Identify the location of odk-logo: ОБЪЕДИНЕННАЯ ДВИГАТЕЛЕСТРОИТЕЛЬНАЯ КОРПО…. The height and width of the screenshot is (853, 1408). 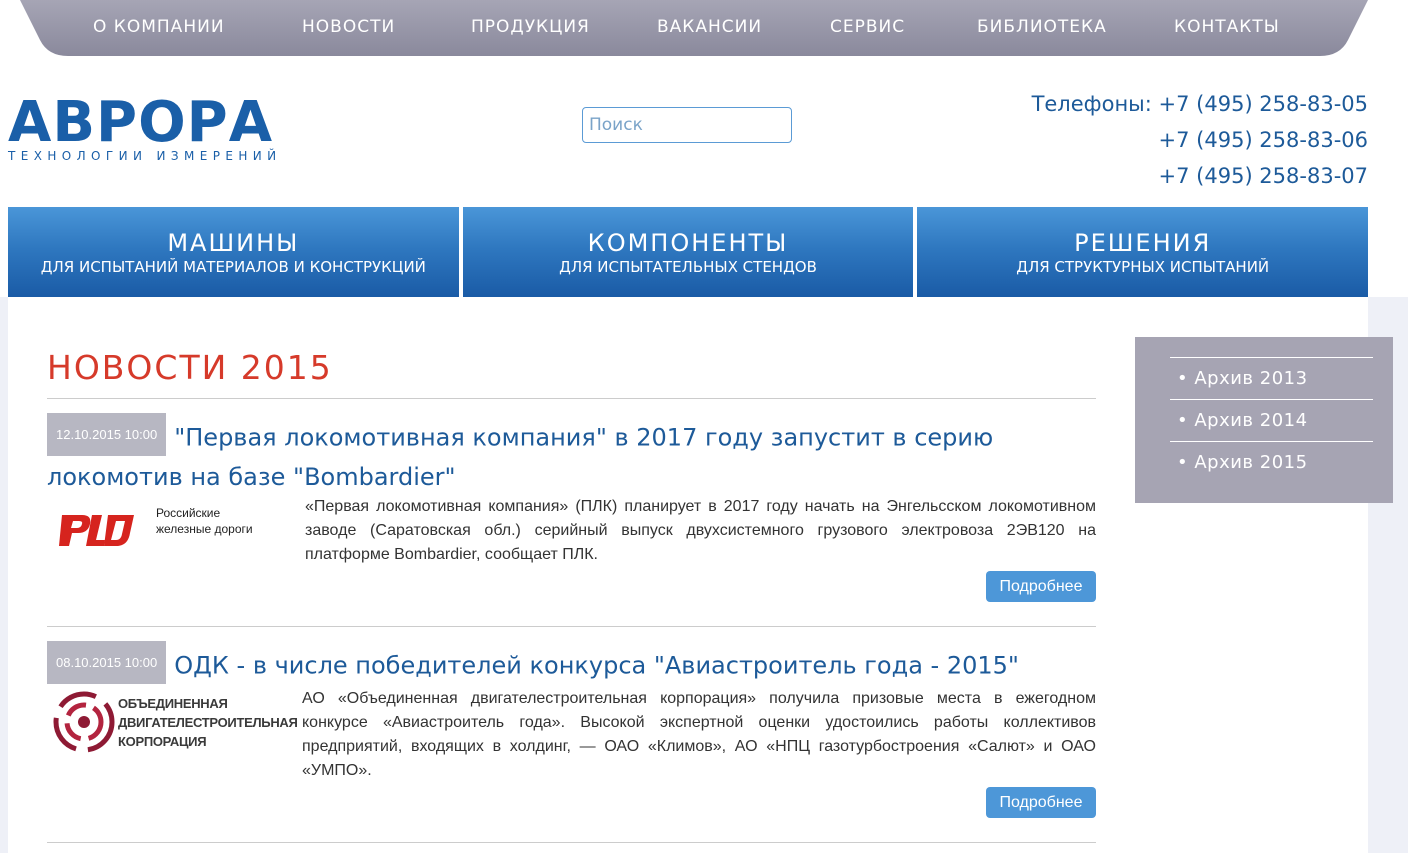
(175, 724).